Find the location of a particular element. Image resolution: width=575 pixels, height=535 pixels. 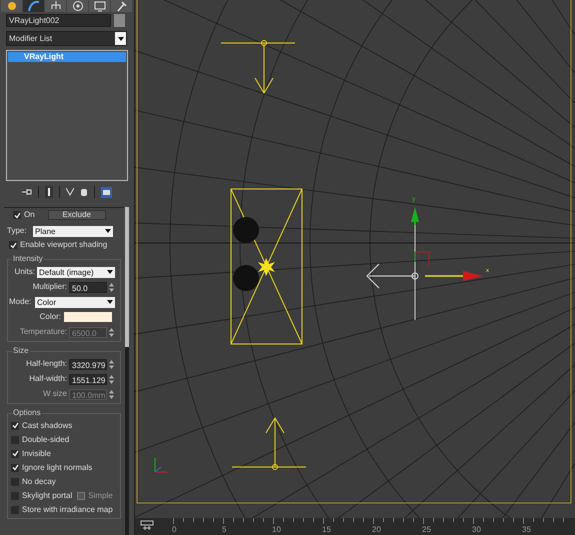

field-label: Units: is located at coordinates (24, 272).